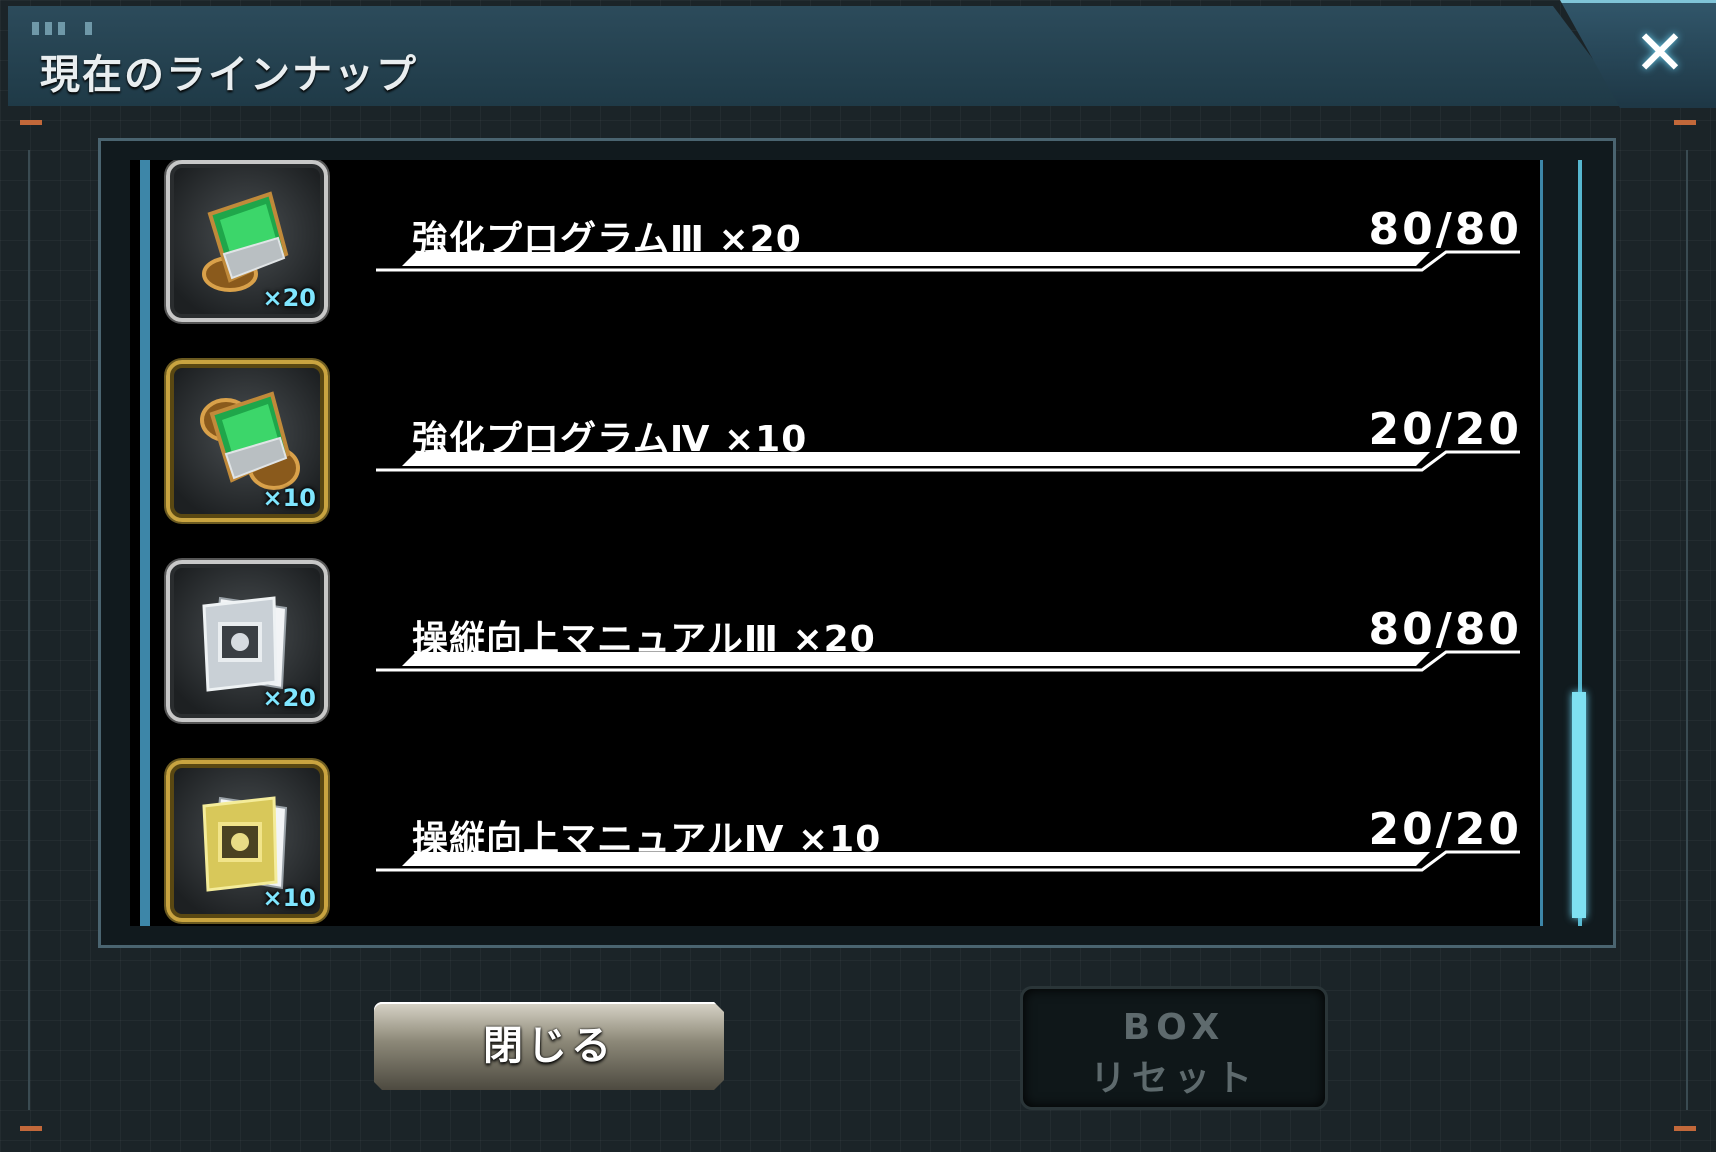 Image resolution: width=1716 pixels, height=1152 pixels. What do you see at coordinates (1174, 1027) in the screenshot?
I see `box-reset-label-line1: BOX` at bounding box center [1174, 1027].